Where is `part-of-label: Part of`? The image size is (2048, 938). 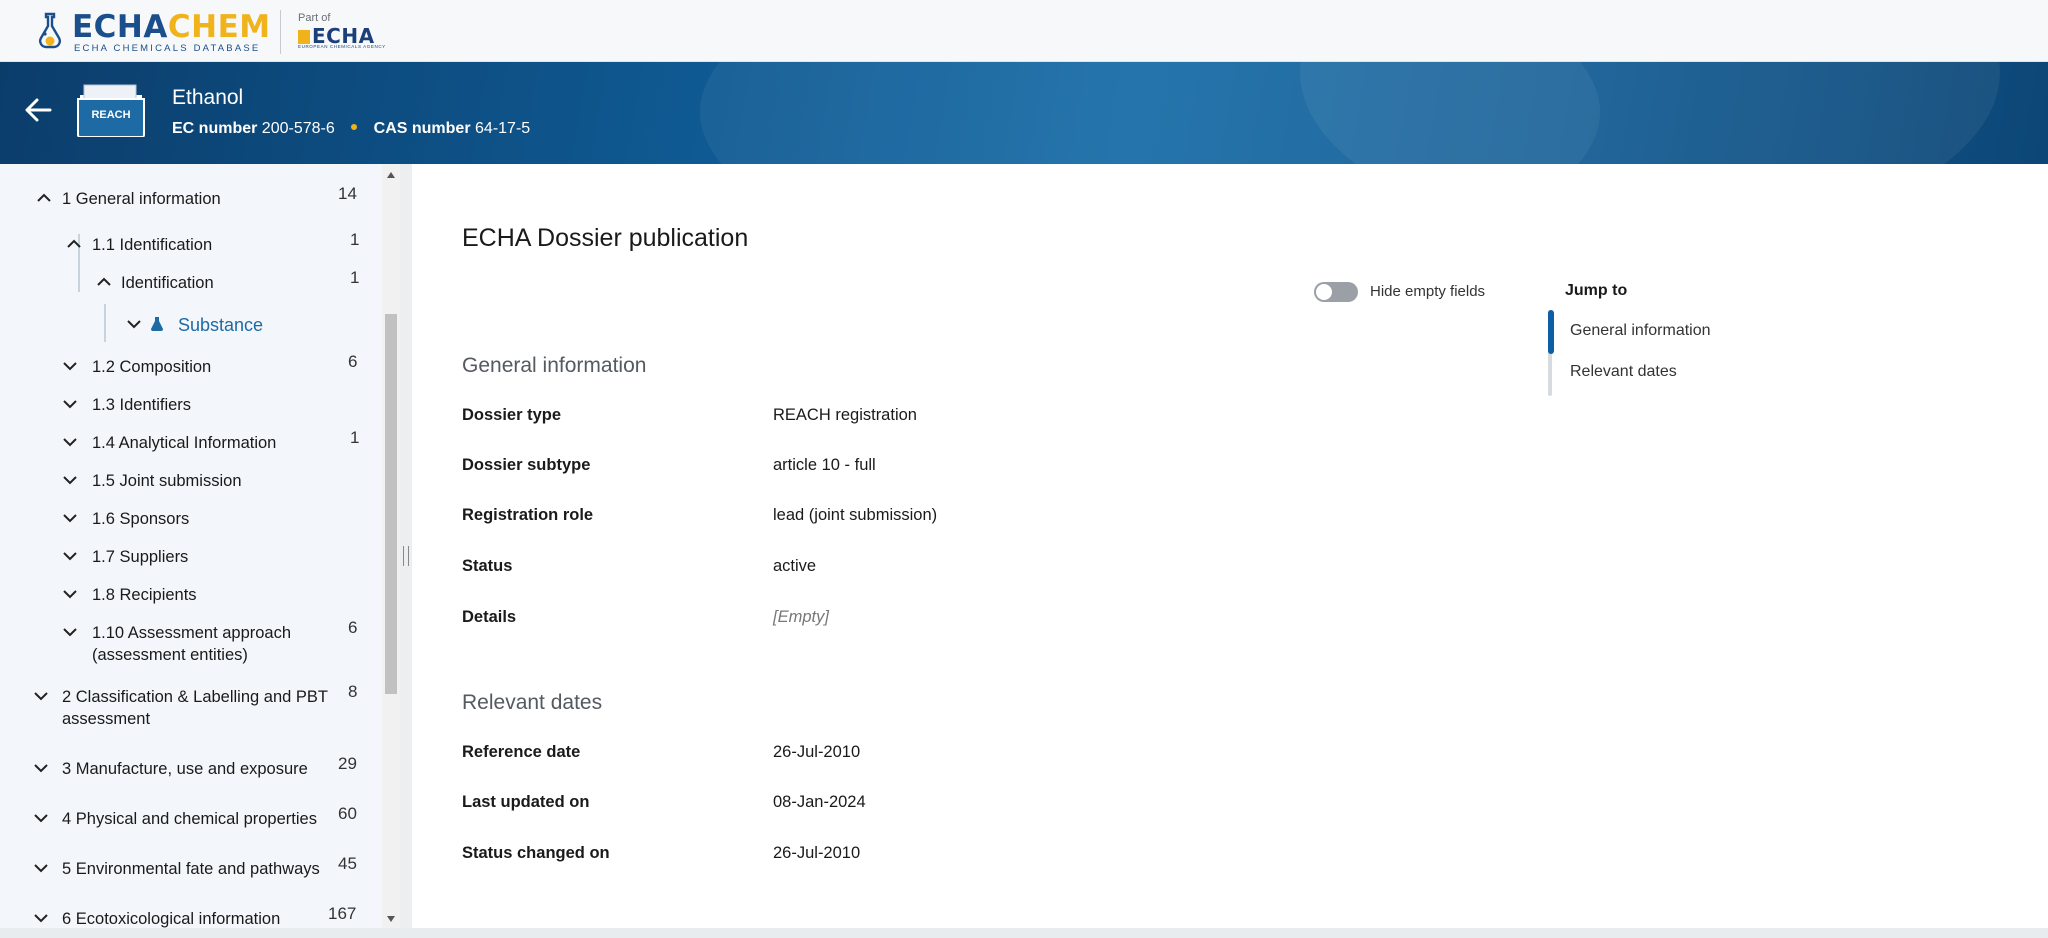 part-of-label: Part of is located at coordinates (314, 18).